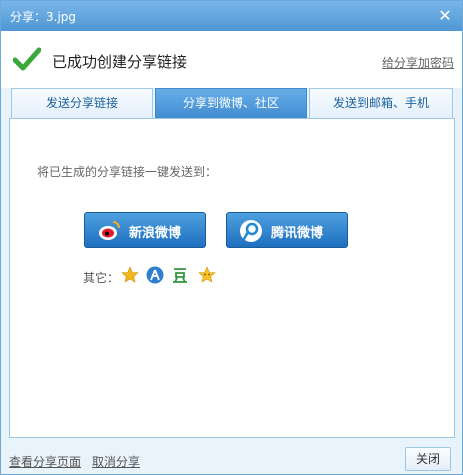 Image resolution: width=463 pixels, height=475 pixels. What do you see at coordinates (231, 59) in the screenshot?
I see `header: 已成功创建分享链接 给分享加密码` at bounding box center [231, 59].